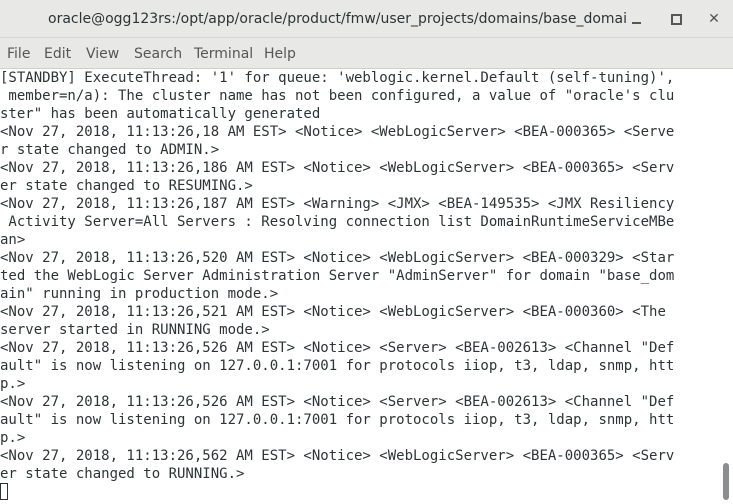 The height and width of the screenshot is (504, 733). I want to click on scrollbar-thumb, so click(726, 481).